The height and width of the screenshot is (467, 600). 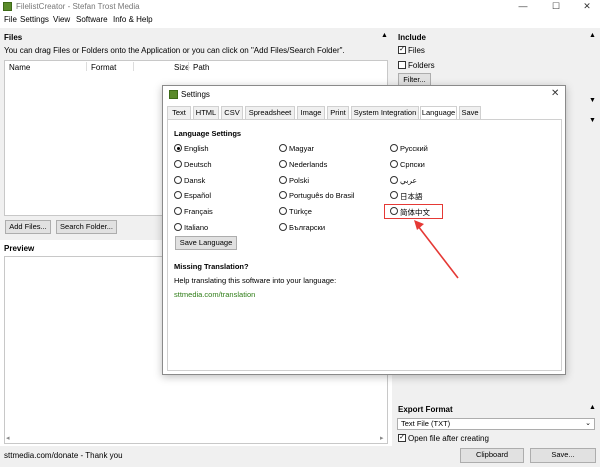 I want to click on status-text: sttmedia.com/donate - Thank you, so click(x=63, y=455).